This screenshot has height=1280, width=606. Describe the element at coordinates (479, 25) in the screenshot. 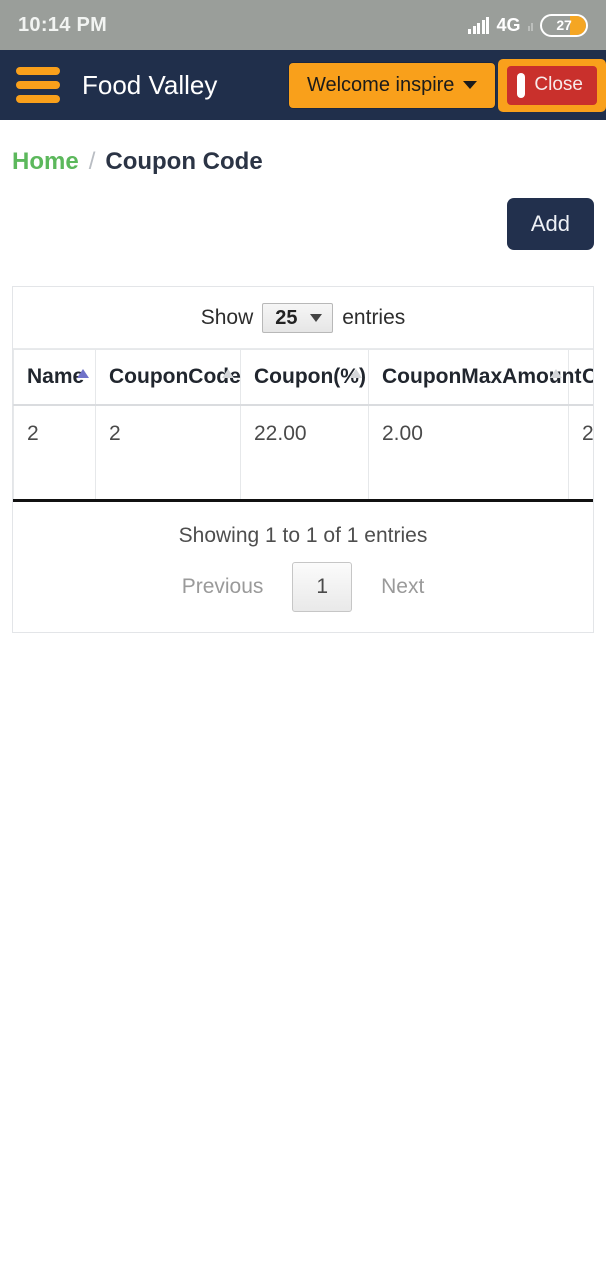

I see `signal-bars-icon` at that location.